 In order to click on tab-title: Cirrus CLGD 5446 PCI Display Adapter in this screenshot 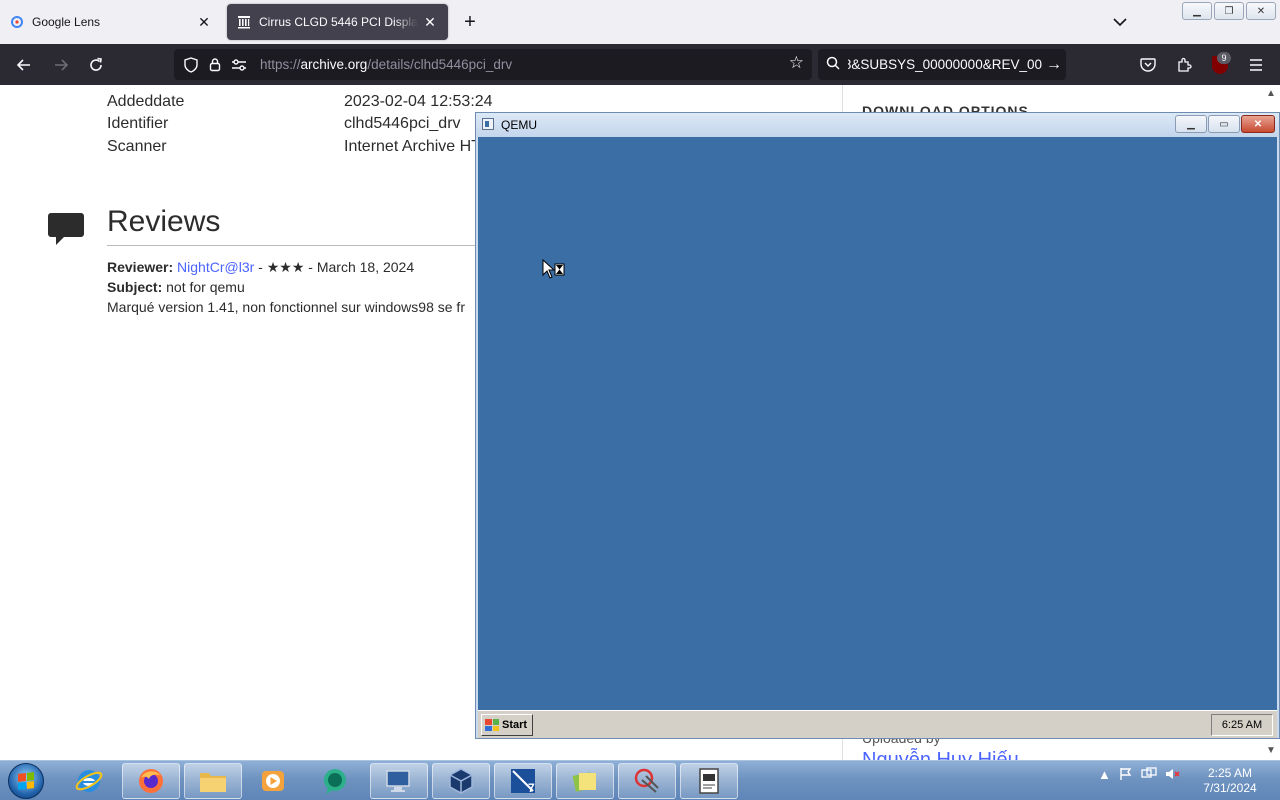, I will do `click(338, 22)`.